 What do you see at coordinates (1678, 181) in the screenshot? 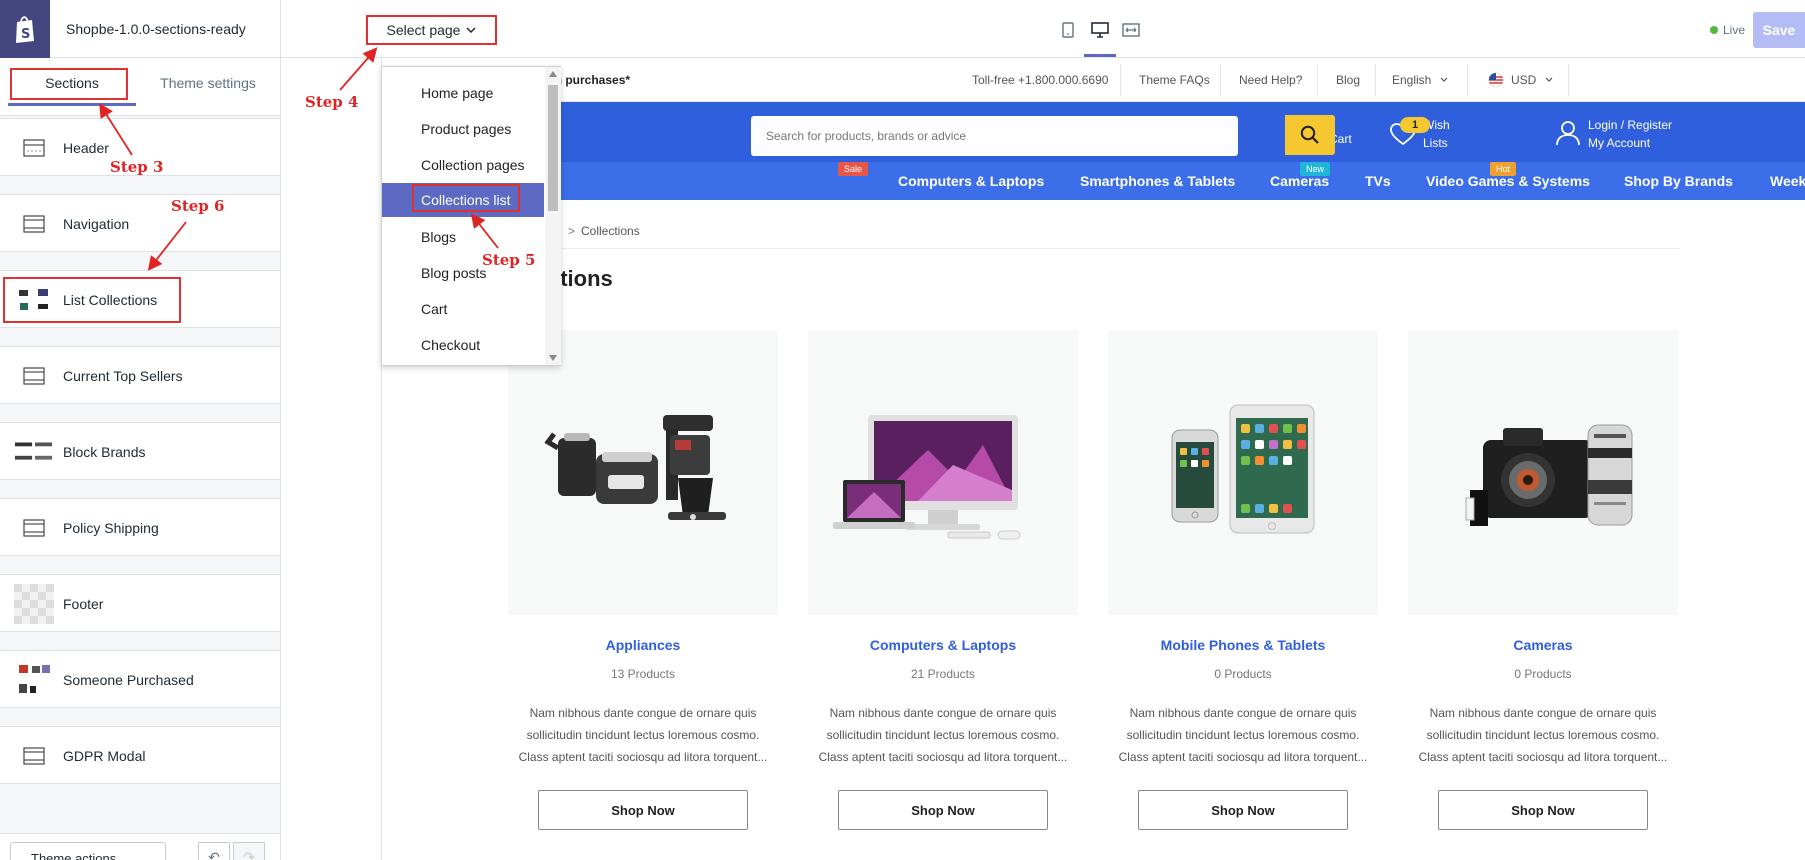
I see `nav-item-shop-by-brands: Shop By Brands` at bounding box center [1678, 181].